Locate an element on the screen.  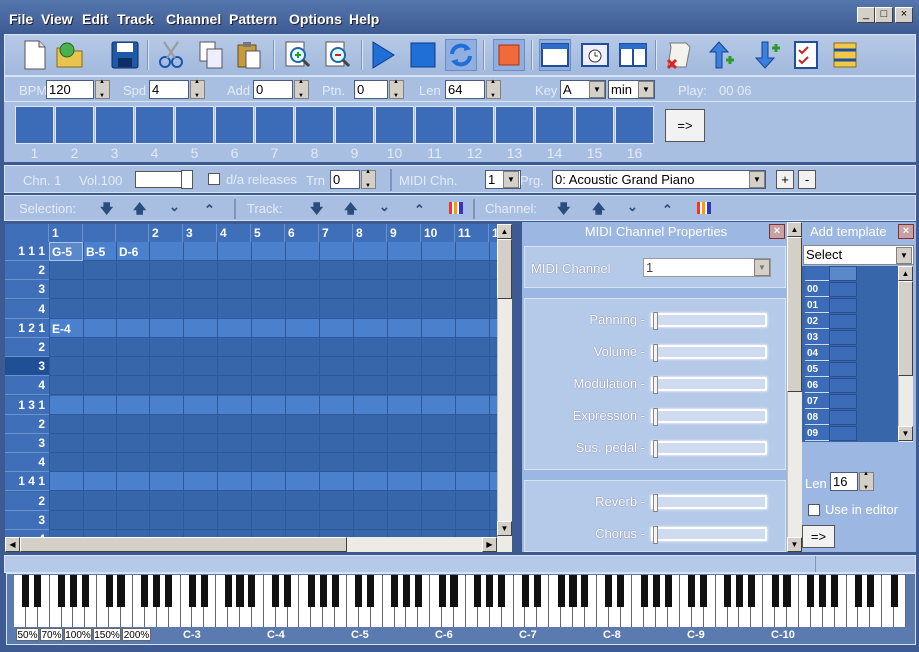
bpm-input: 120 is located at coordinates (70, 89).